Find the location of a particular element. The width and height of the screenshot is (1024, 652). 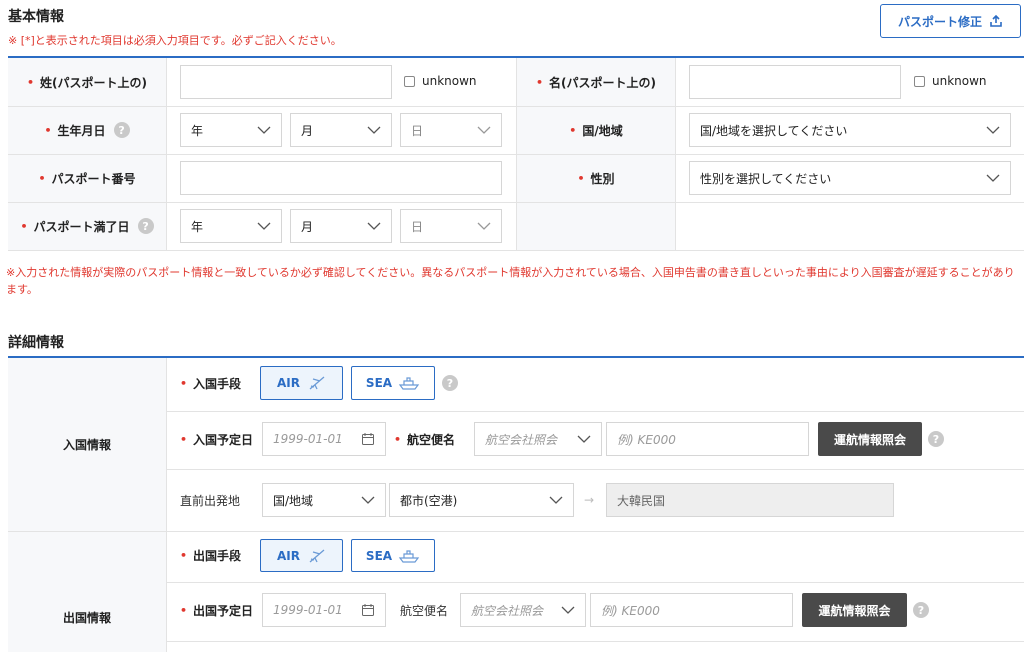

surname-unknown-checkbox: unknown is located at coordinates (440, 81).